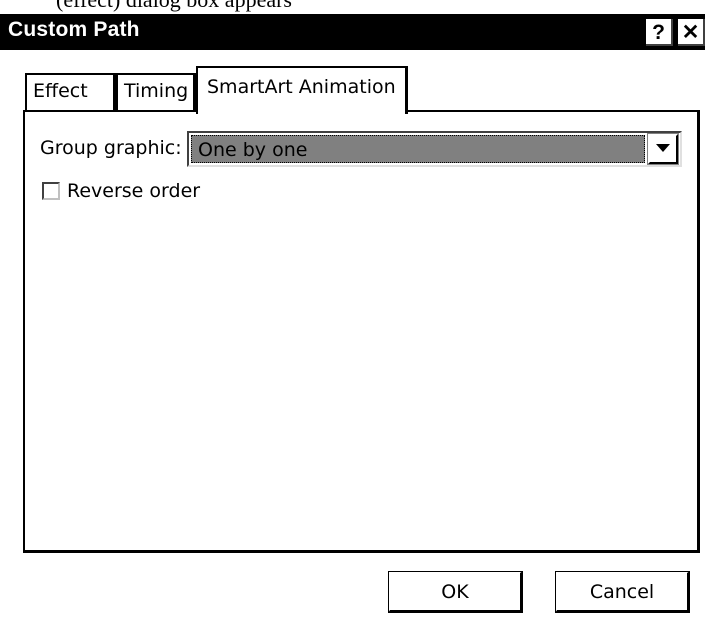 The image size is (705, 630). Describe the element at coordinates (659, 32) in the screenshot. I see `help-button: ?` at that location.